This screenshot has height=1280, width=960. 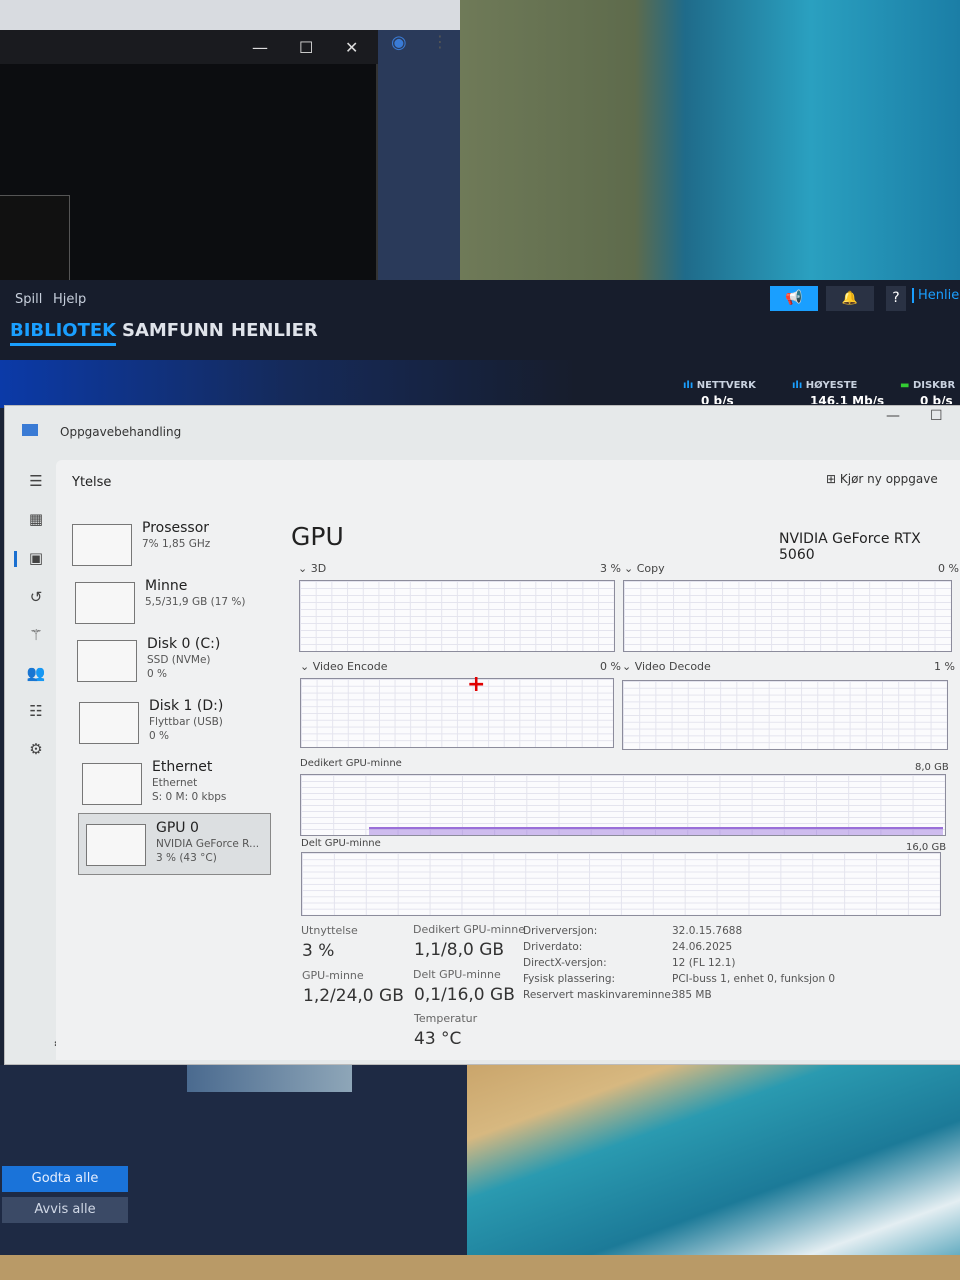 I want to click on megaphone-icon: 📢, so click(x=794, y=298).